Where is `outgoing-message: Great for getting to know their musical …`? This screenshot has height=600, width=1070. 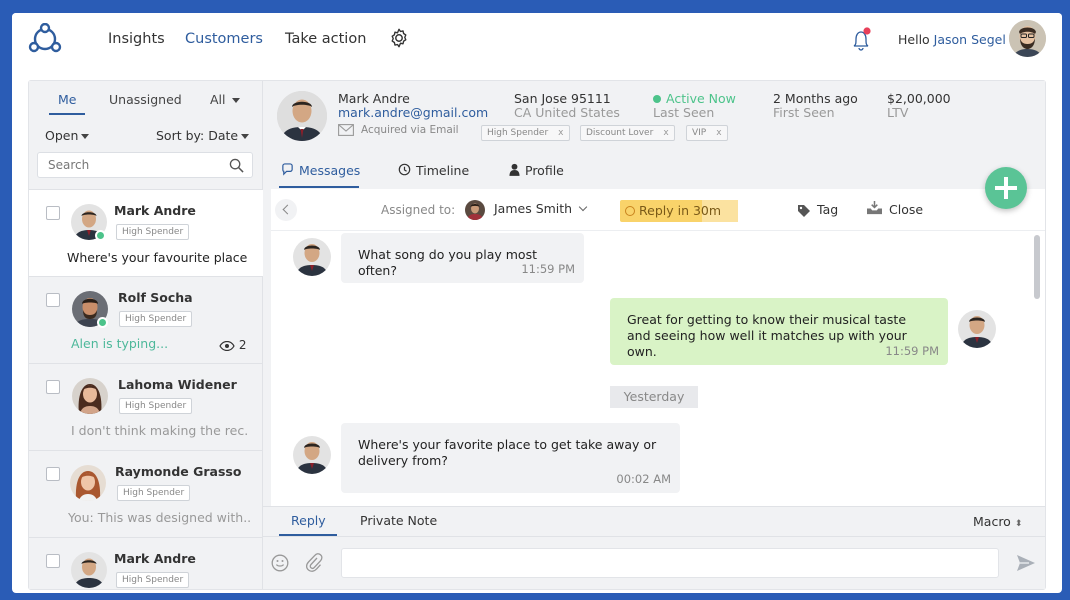
outgoing-message: Great for getting to know their musical … is located at coordinates (779, 331).